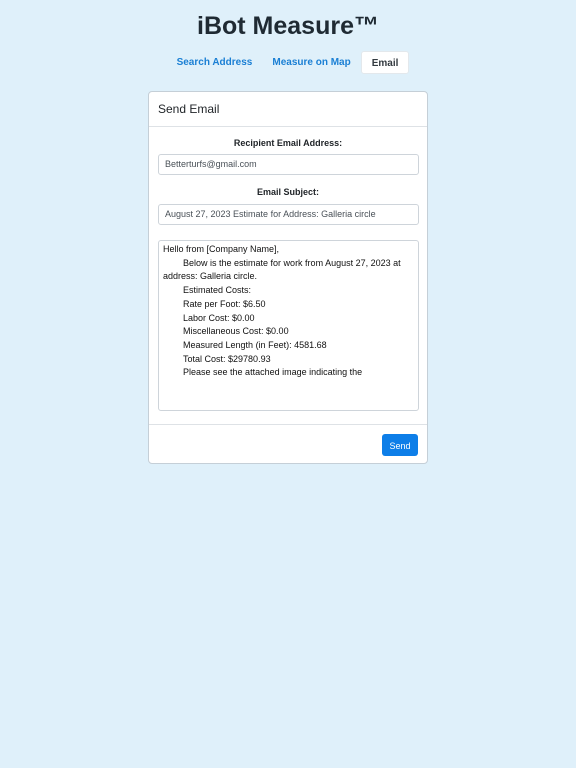 The width and height of the screenshot is (576, 768). Describe the element at coordinates (209, 317) in the screenshot. I see `body-line: Labor Cost: $0.00` at that location.